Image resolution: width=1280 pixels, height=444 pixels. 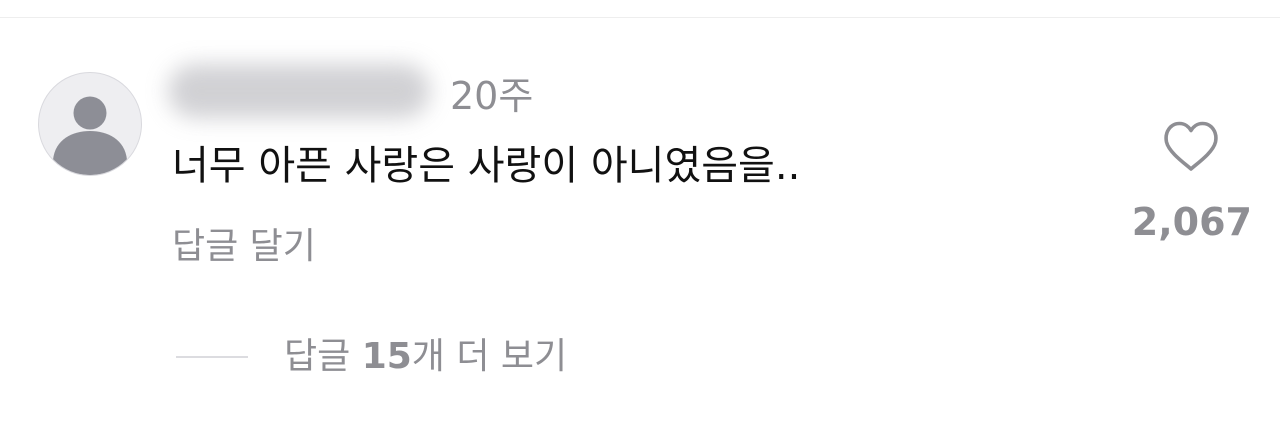 I want to click on view-more-replies-button: 답글 15개 더 보기, so click(x=371, y=357).